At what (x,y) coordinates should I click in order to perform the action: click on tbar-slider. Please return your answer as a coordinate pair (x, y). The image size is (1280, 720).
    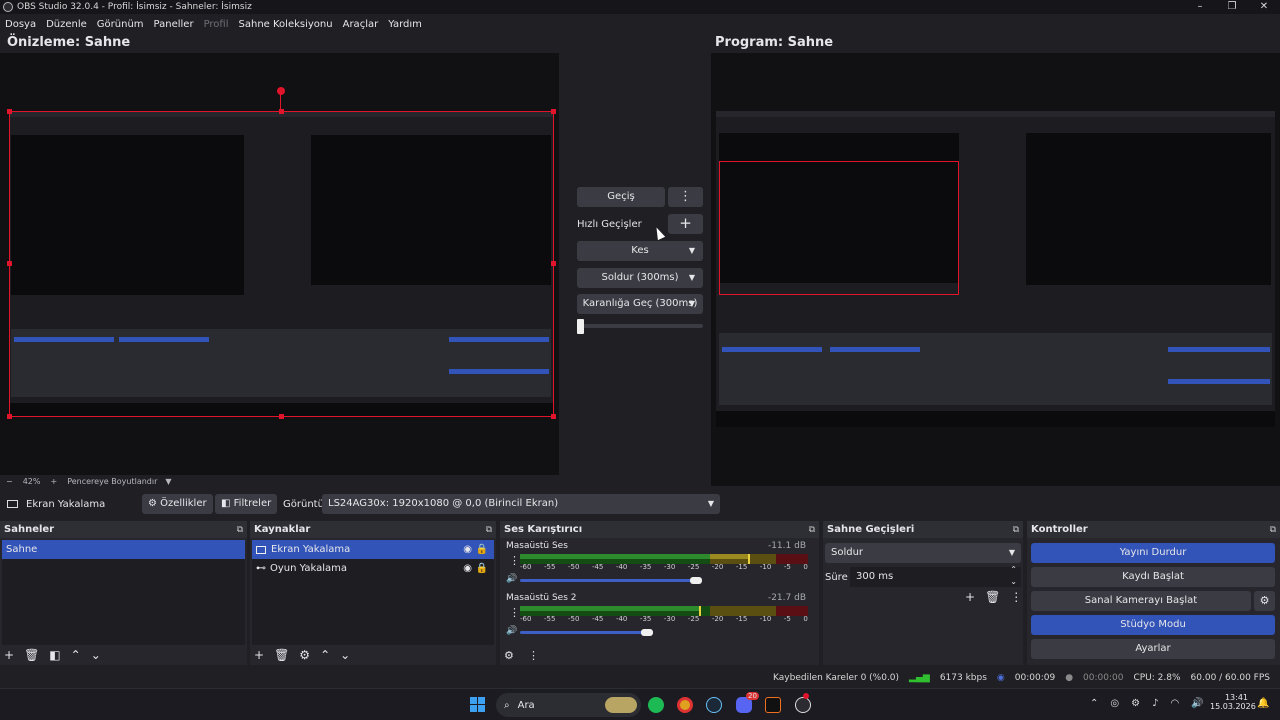
    Looking at the image, I should click on (640, 326).